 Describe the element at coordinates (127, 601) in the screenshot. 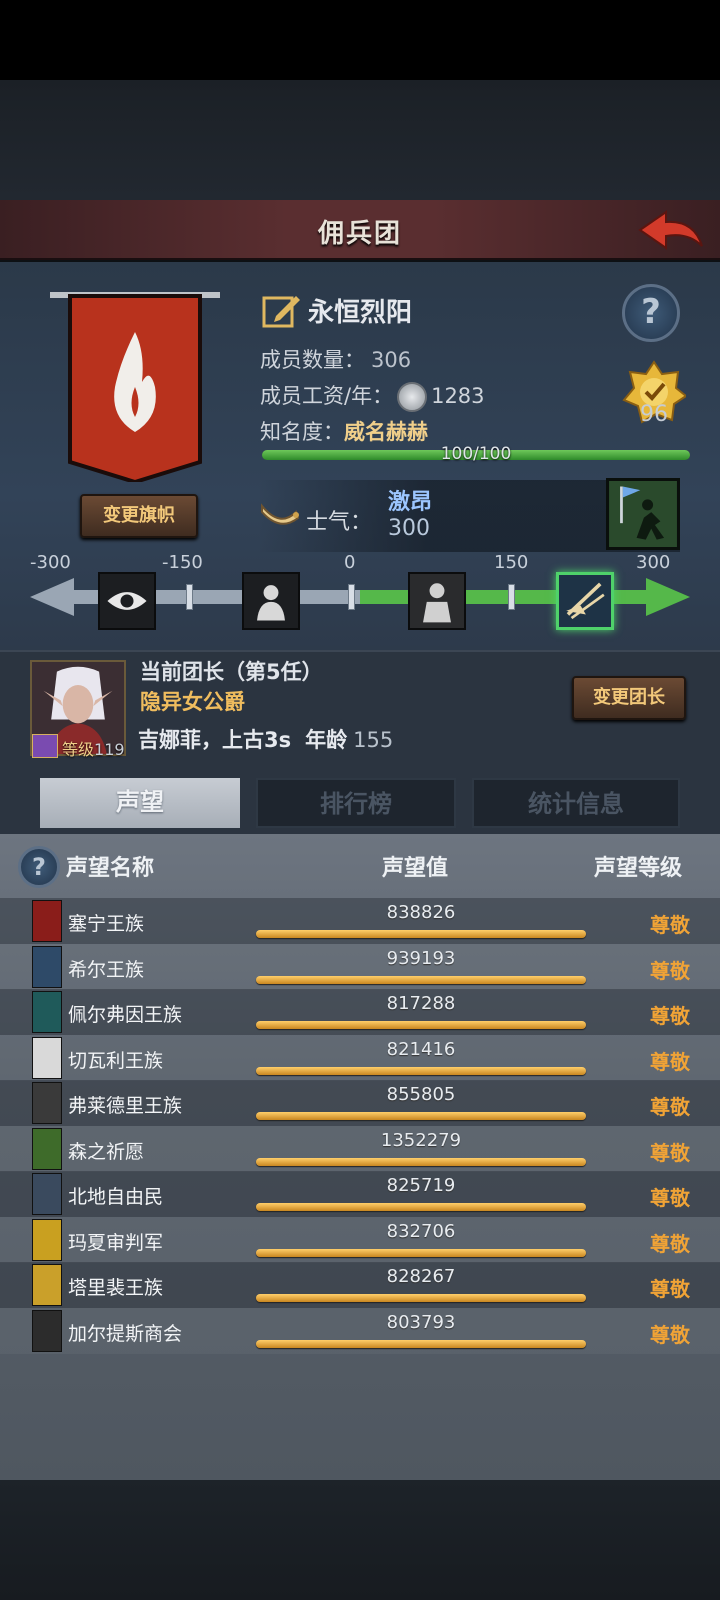

I see `morale-eye-icon` at that location.